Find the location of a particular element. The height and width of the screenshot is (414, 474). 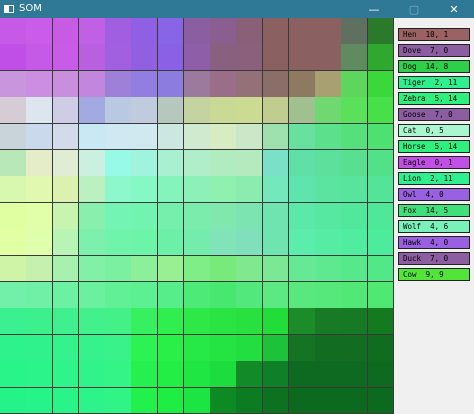

window-app-icon is located at coordinates (9, 9).